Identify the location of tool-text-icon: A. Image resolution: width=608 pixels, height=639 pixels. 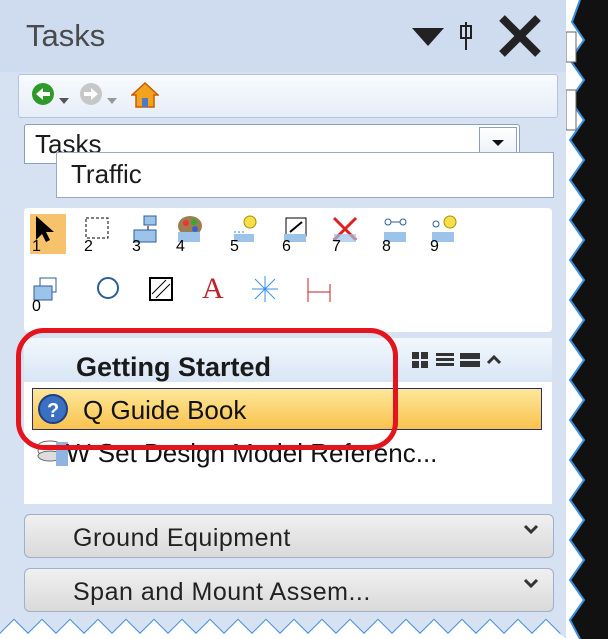
(218, 290).